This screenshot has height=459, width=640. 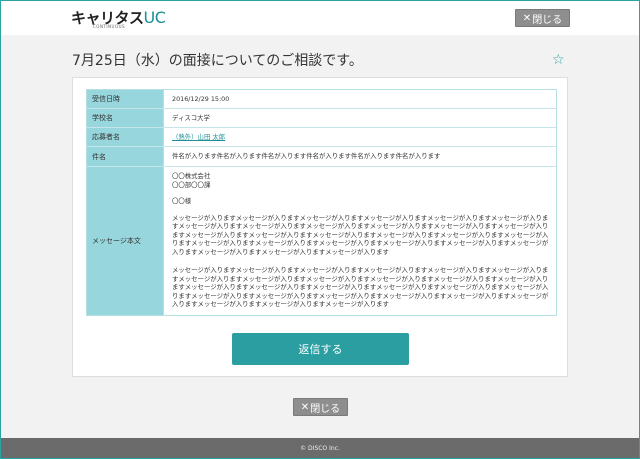 I want to click on star-icon: ☆, so click(x=558, y=60).